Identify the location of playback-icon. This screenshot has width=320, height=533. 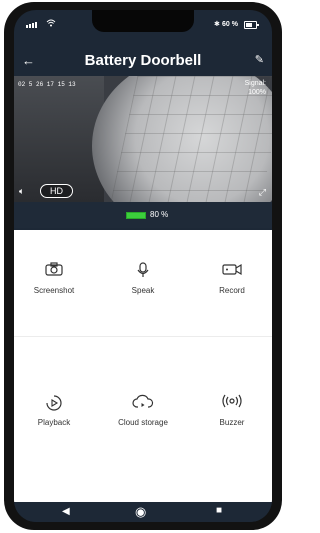
(54, 405).